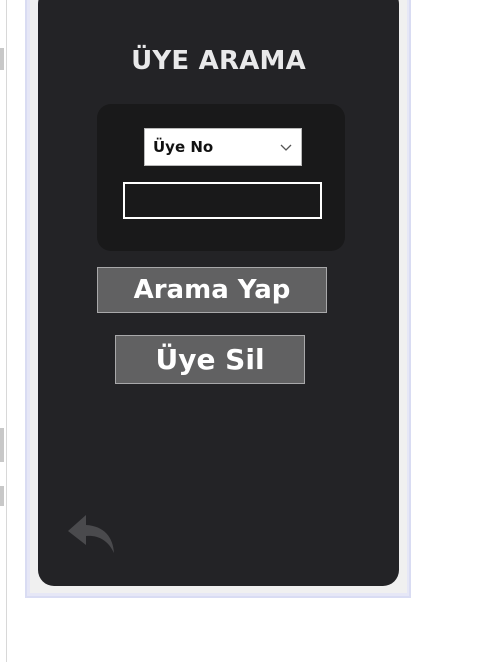  Describe the element at coordinates (223, 147) in the screenshot. I see `search-field-select: Üye No` at that location.